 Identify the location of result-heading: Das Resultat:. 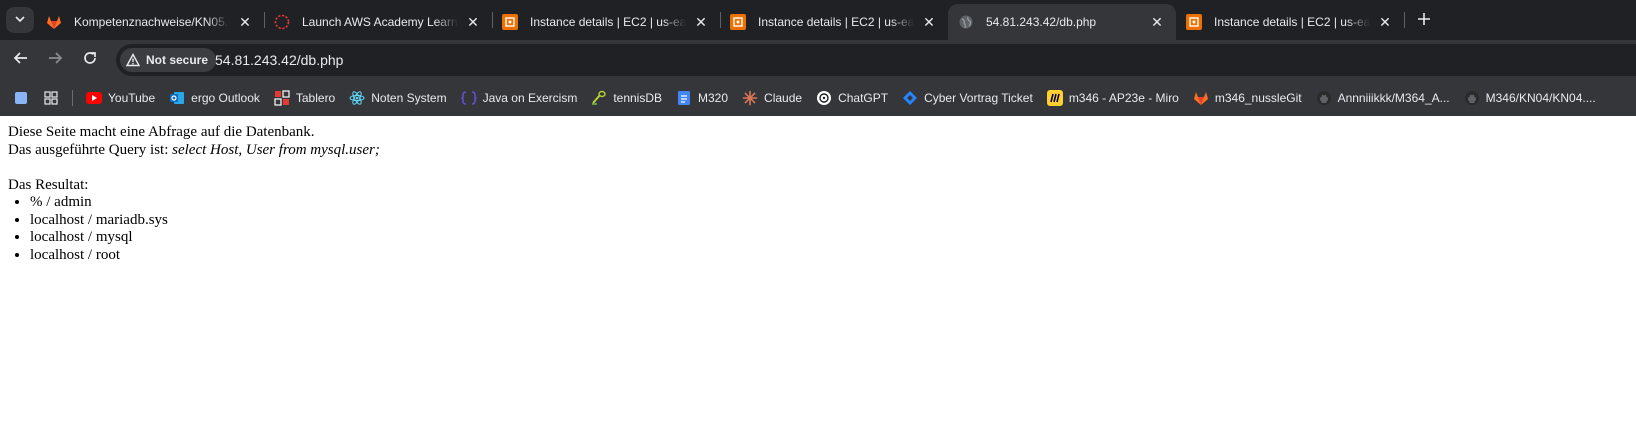
(48, 184).